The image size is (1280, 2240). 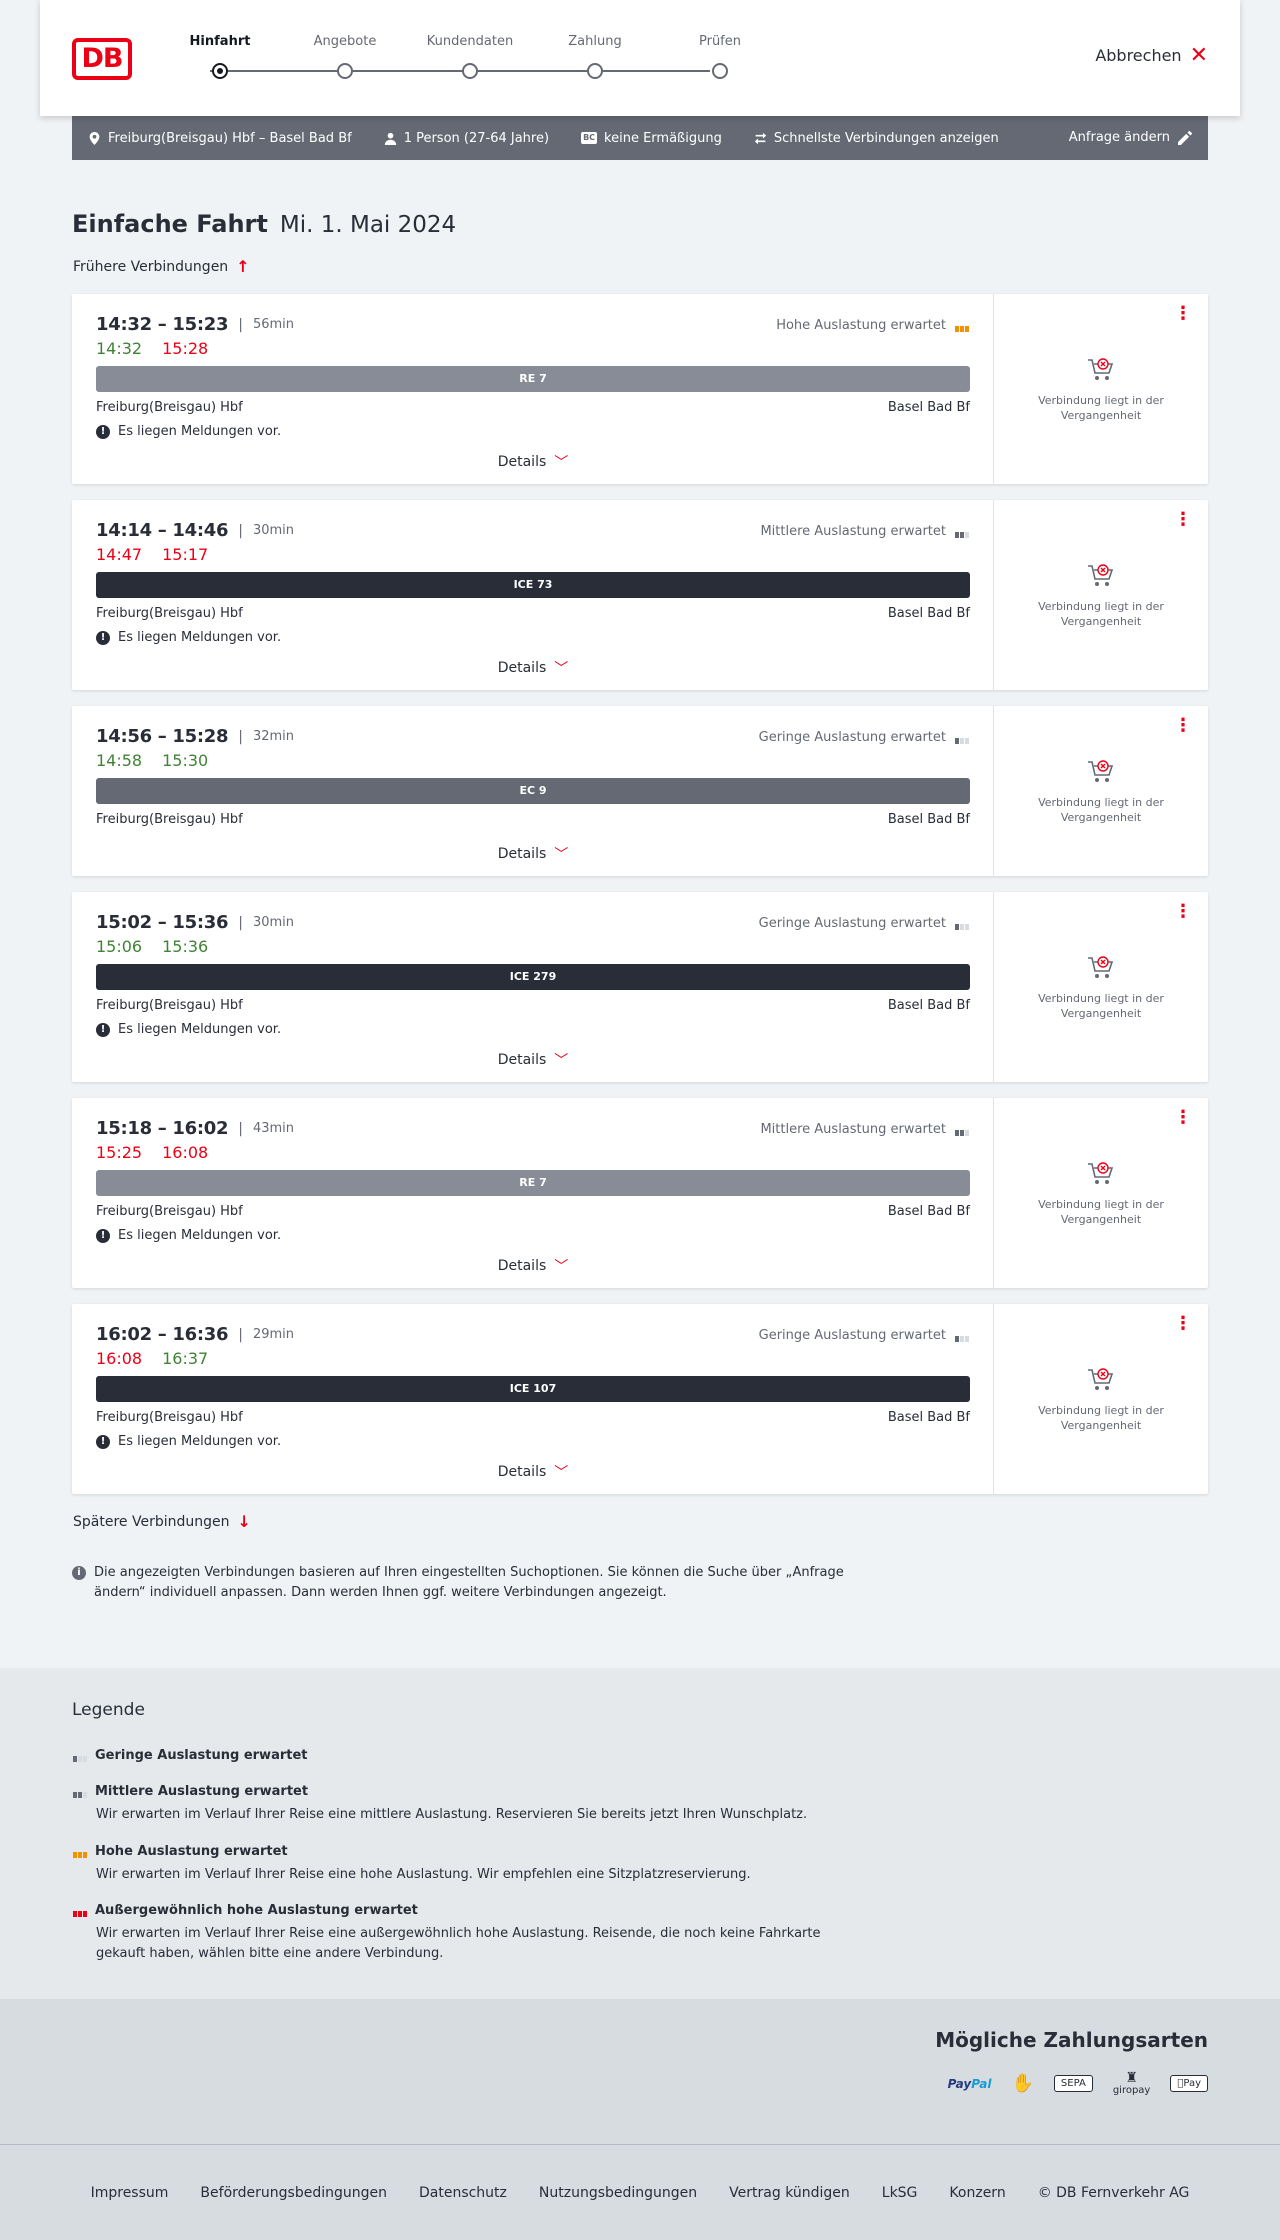 What do you see at coordinates (789, 2193) in the screenshot?
I see `footer-link-vertrag-kuendigen: Vertrag kündigen` at bounding box center [789, 2193].